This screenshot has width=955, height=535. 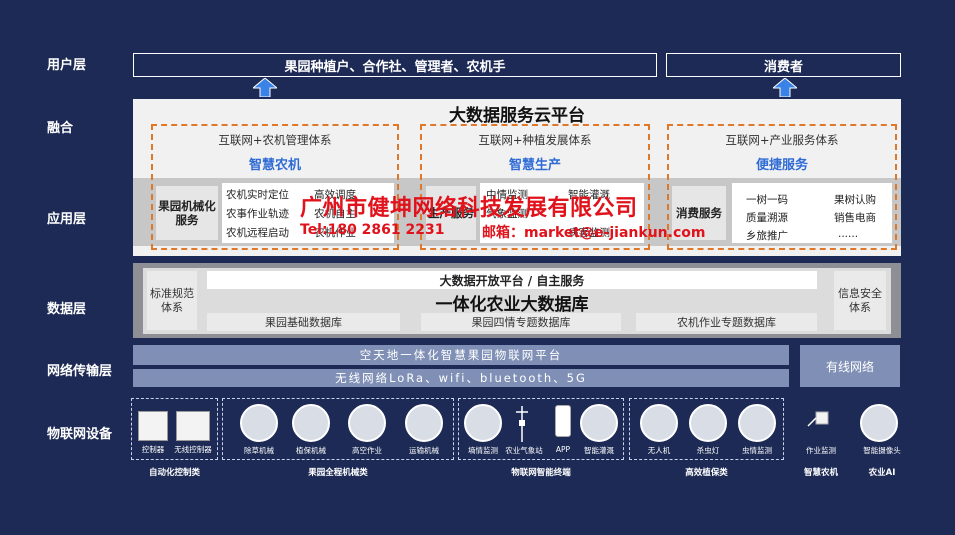 I want to click on user-box-growers: 果园种植户、合作社、管理者、农机手, so click(x=395, y=65).